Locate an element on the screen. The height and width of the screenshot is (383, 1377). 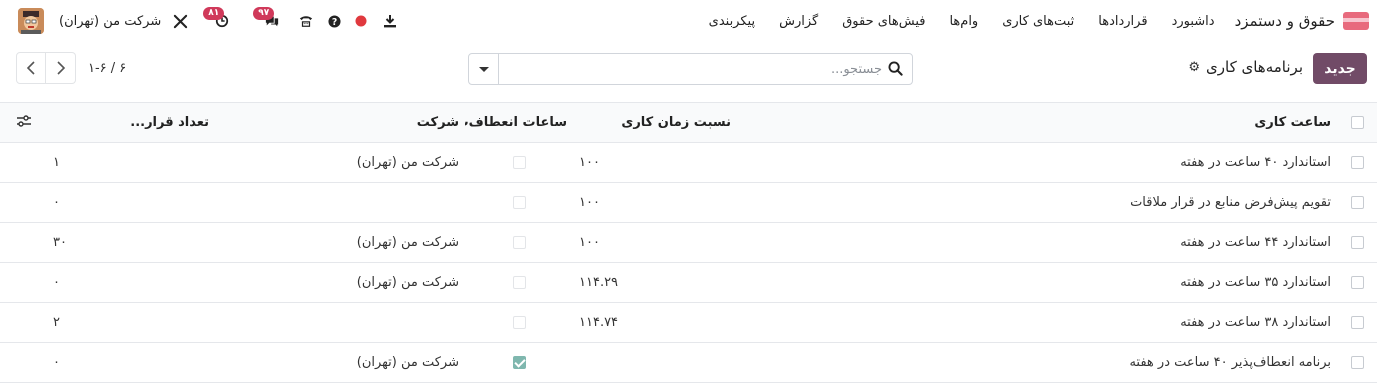
column-header-ratio: نسبت زمان کاری is located at coordinates (655, 123).